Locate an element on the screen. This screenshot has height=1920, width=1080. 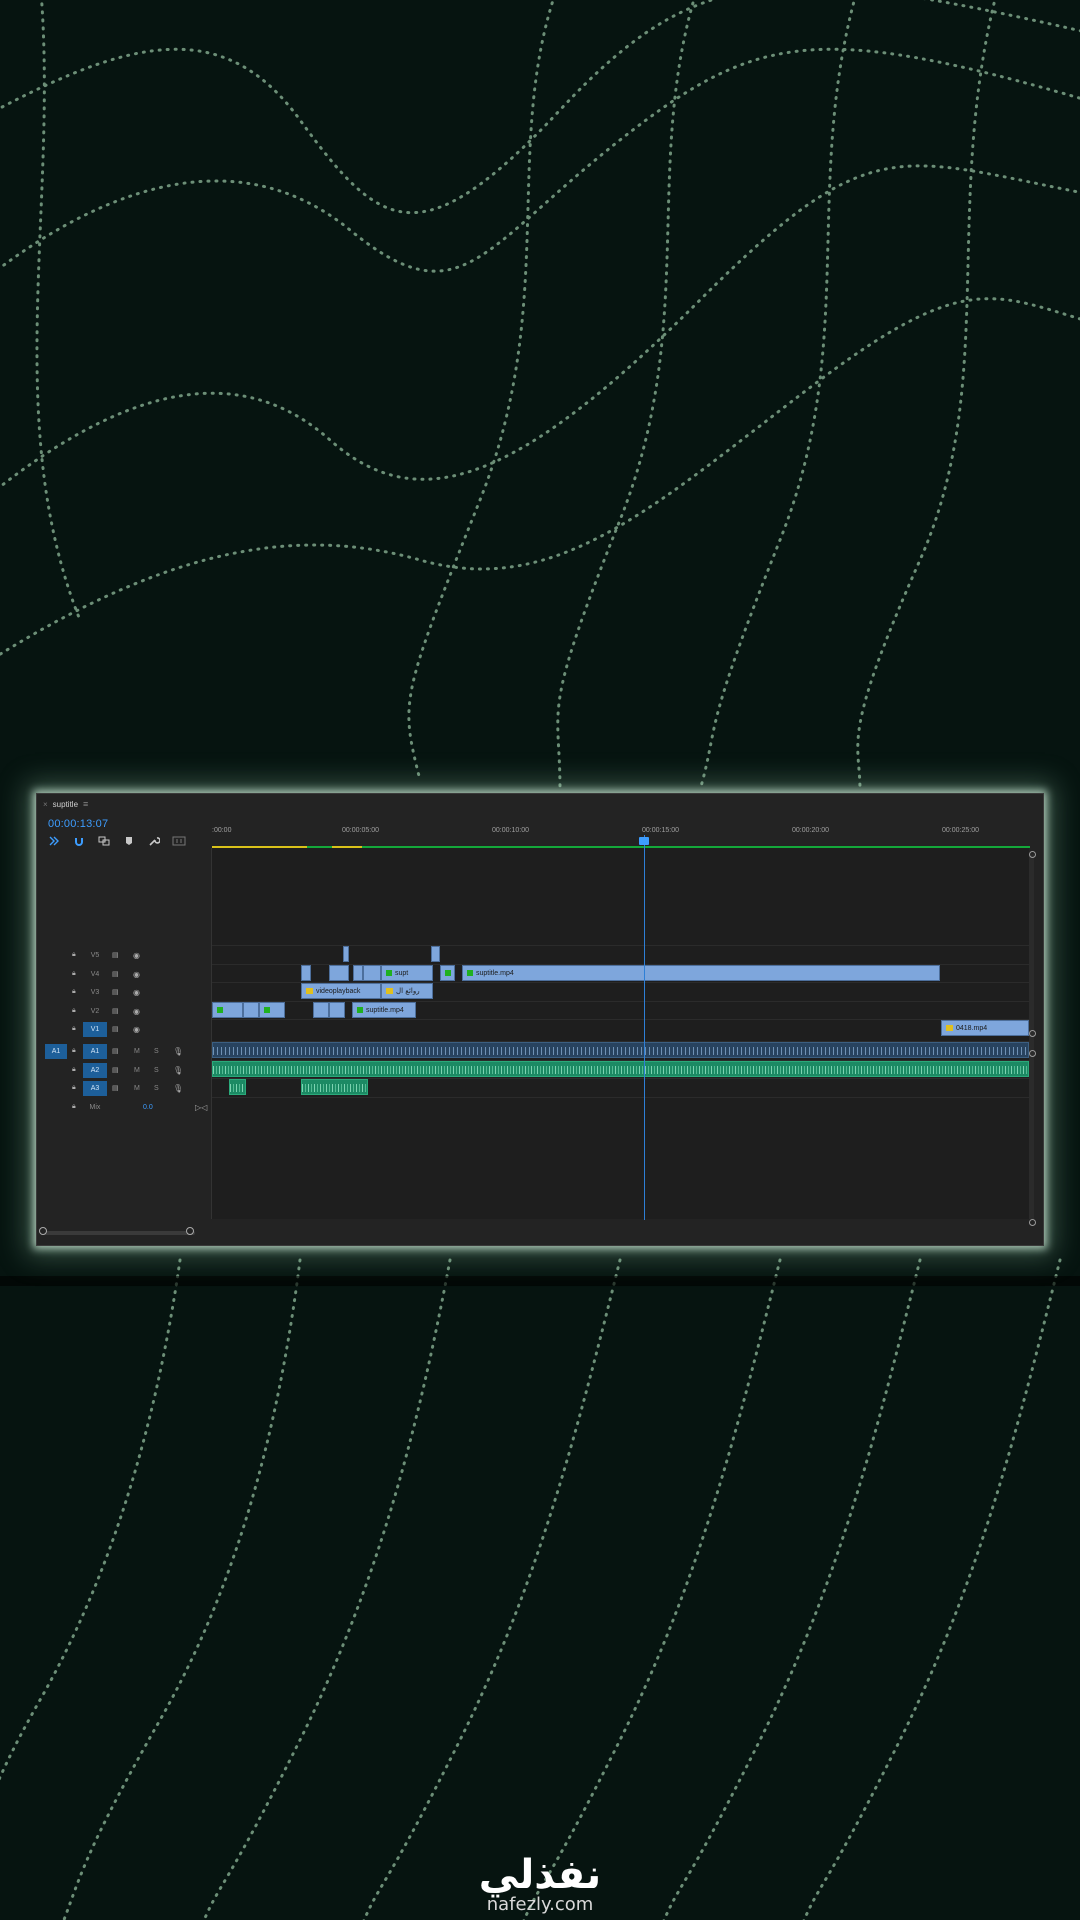
add-marker-icon is located at coordinates (129, 841).